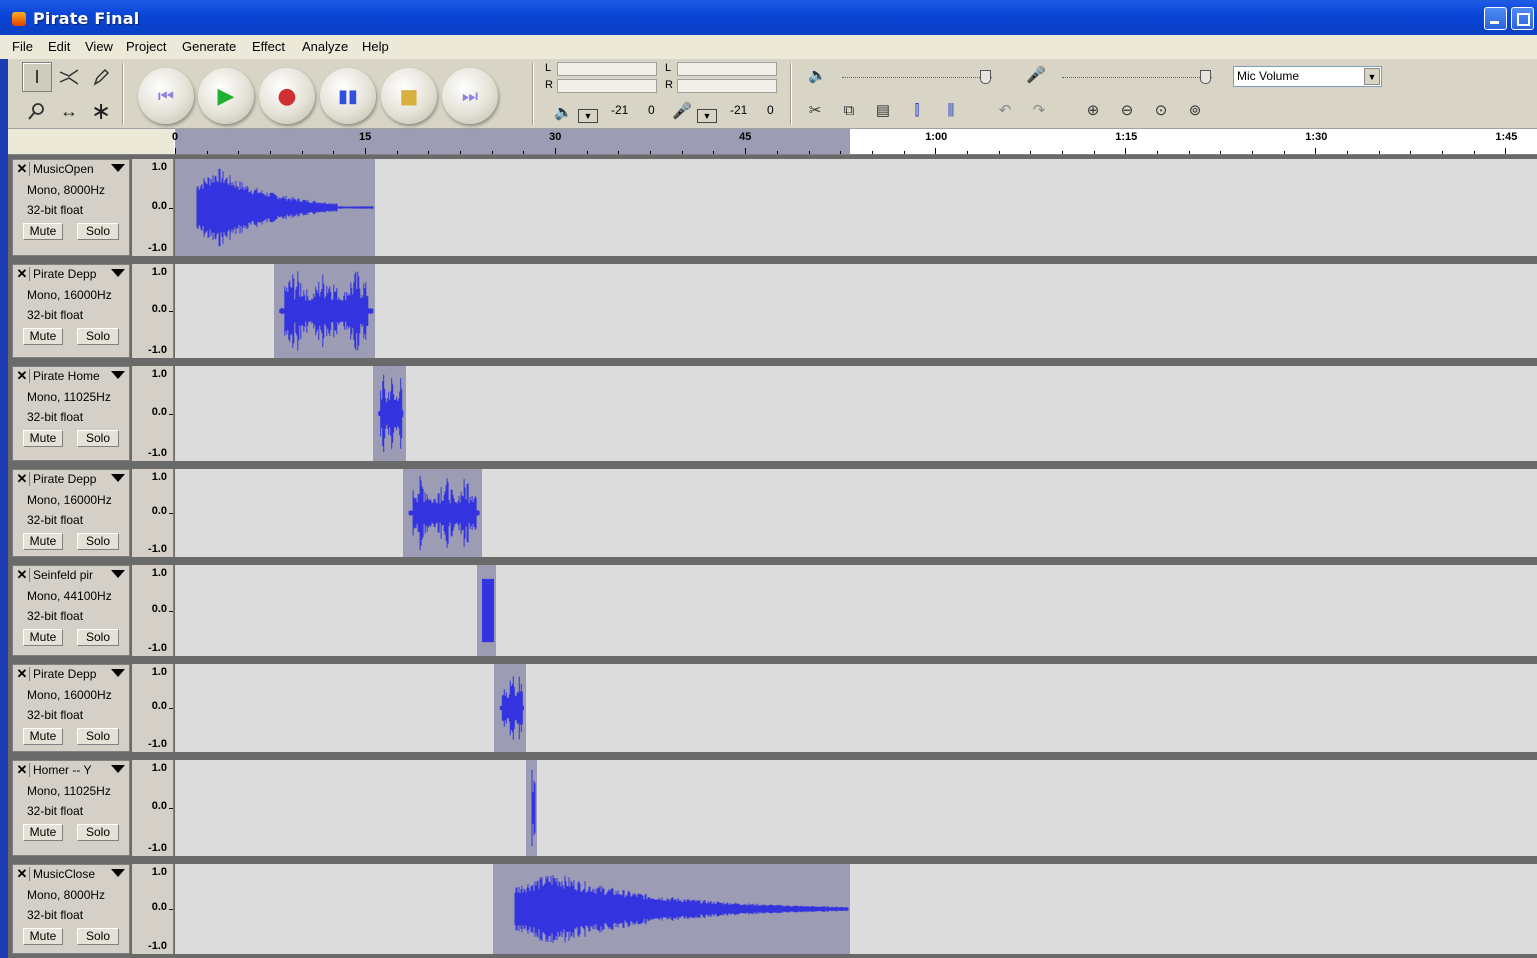  I want to click on menu-file: File, so click(22, 46).